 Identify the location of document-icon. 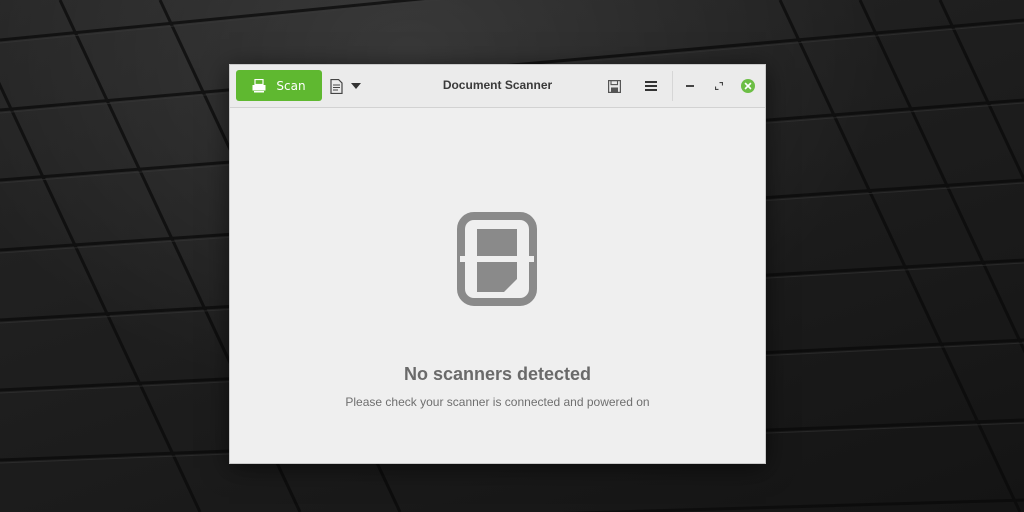
(336, 86).